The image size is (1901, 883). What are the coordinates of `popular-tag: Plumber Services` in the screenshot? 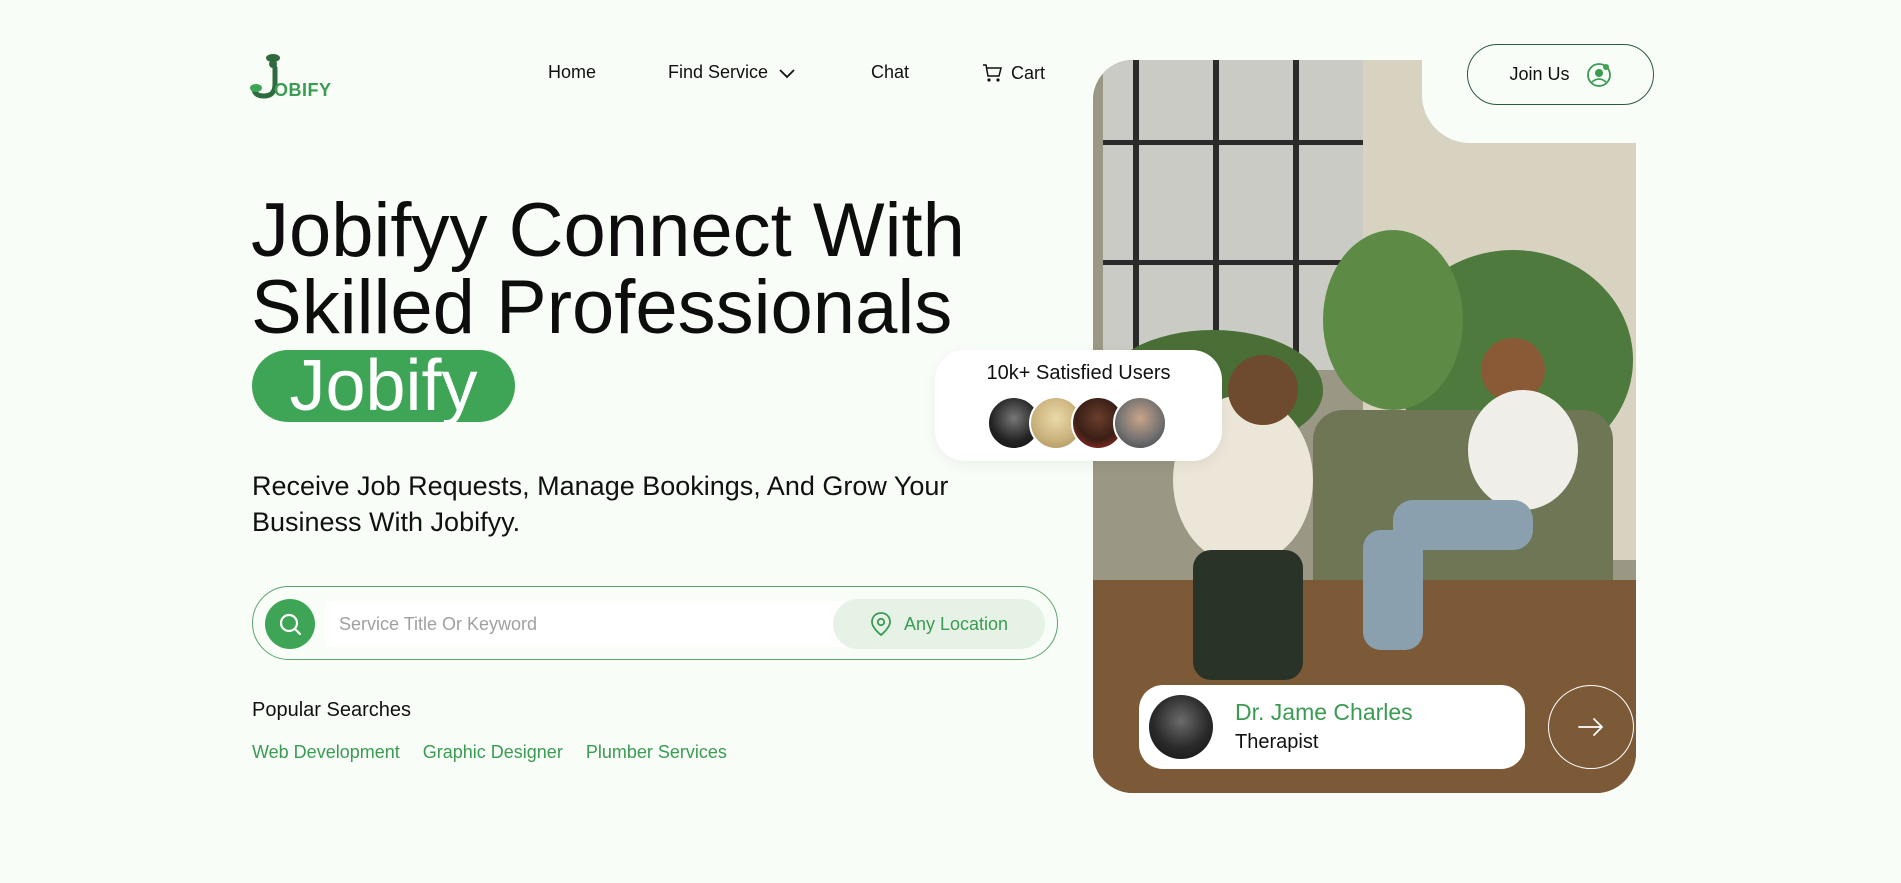 It's located at (656, 752).